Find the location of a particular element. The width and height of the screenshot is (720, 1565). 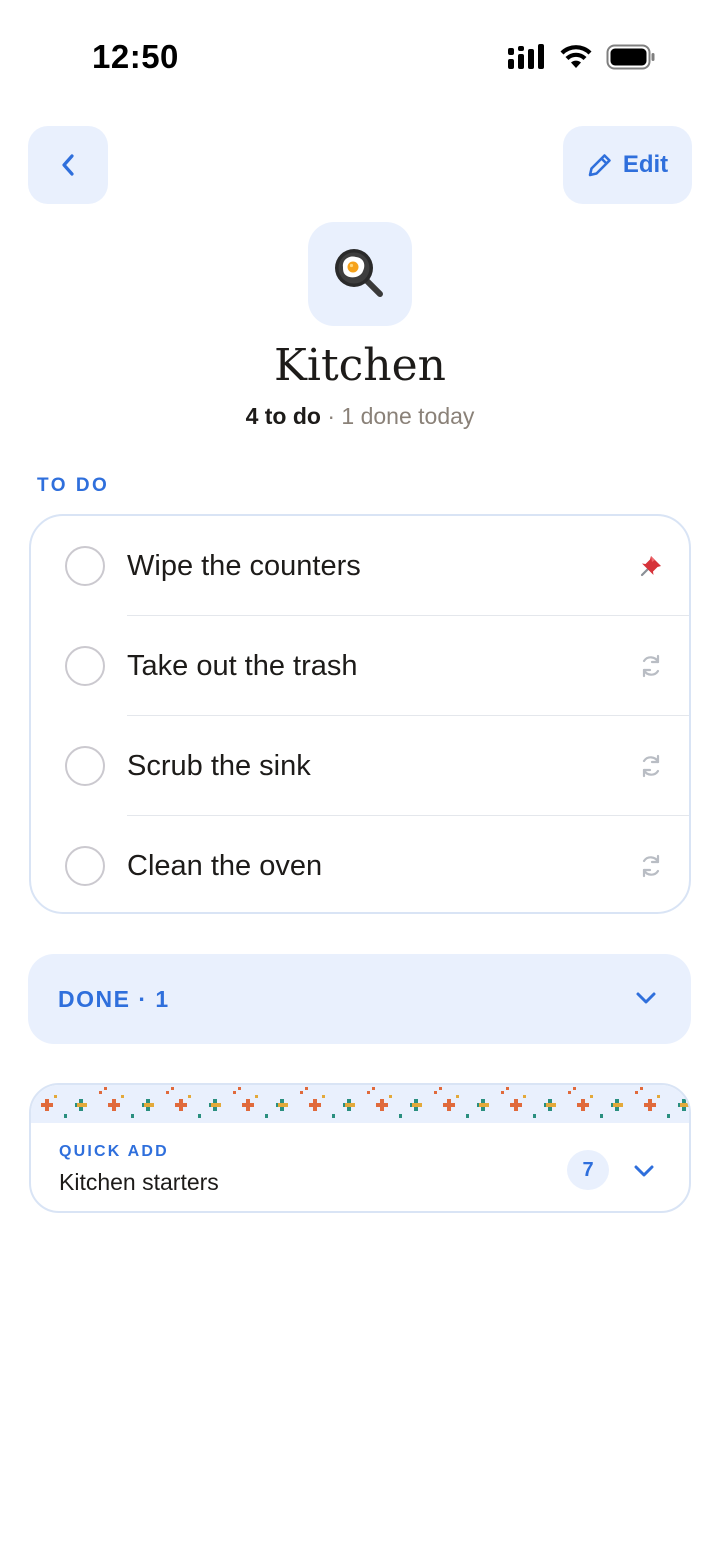

task-row: Scrub the sink is located at coordinates (360, 766).